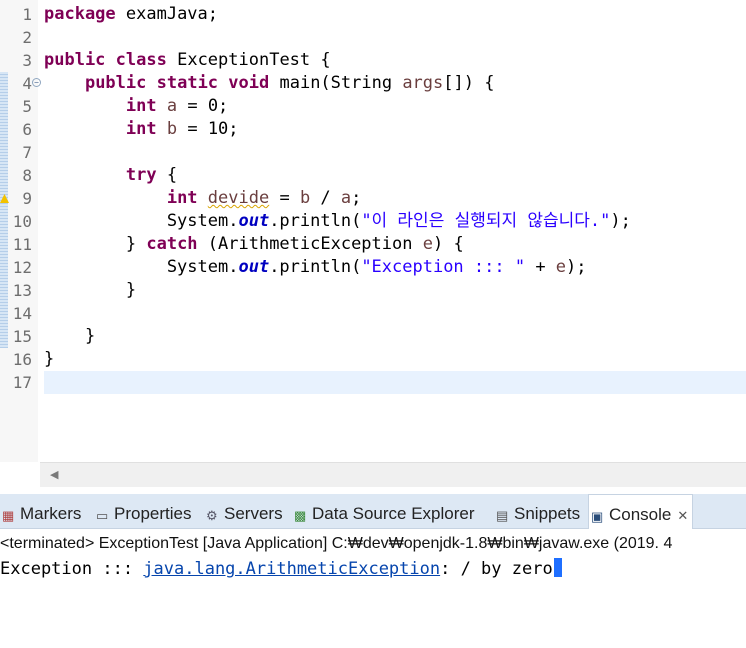 The height and width of the screenshot is (648, 746). What do you see at coordinates (110, 175) in the screenshot?
I see `code-text: try {` at bounding box center [110, 175].